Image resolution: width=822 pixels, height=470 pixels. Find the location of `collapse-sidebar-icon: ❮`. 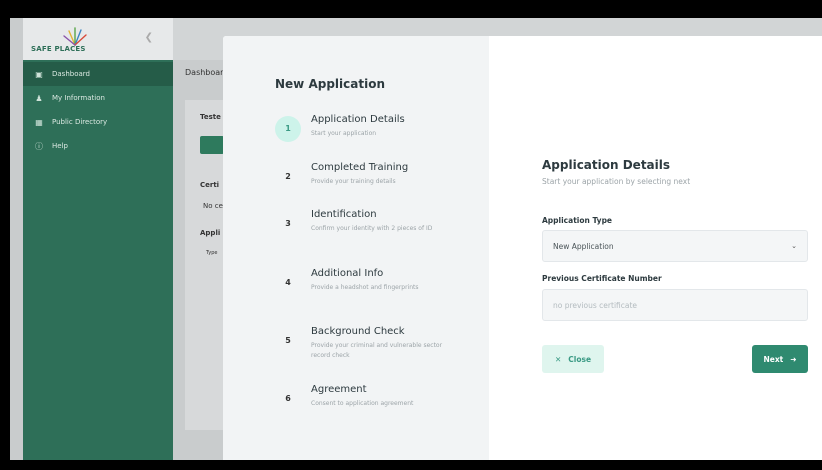

collapse-sidebar-icon: ❮ is located at coordinates (149, 37).